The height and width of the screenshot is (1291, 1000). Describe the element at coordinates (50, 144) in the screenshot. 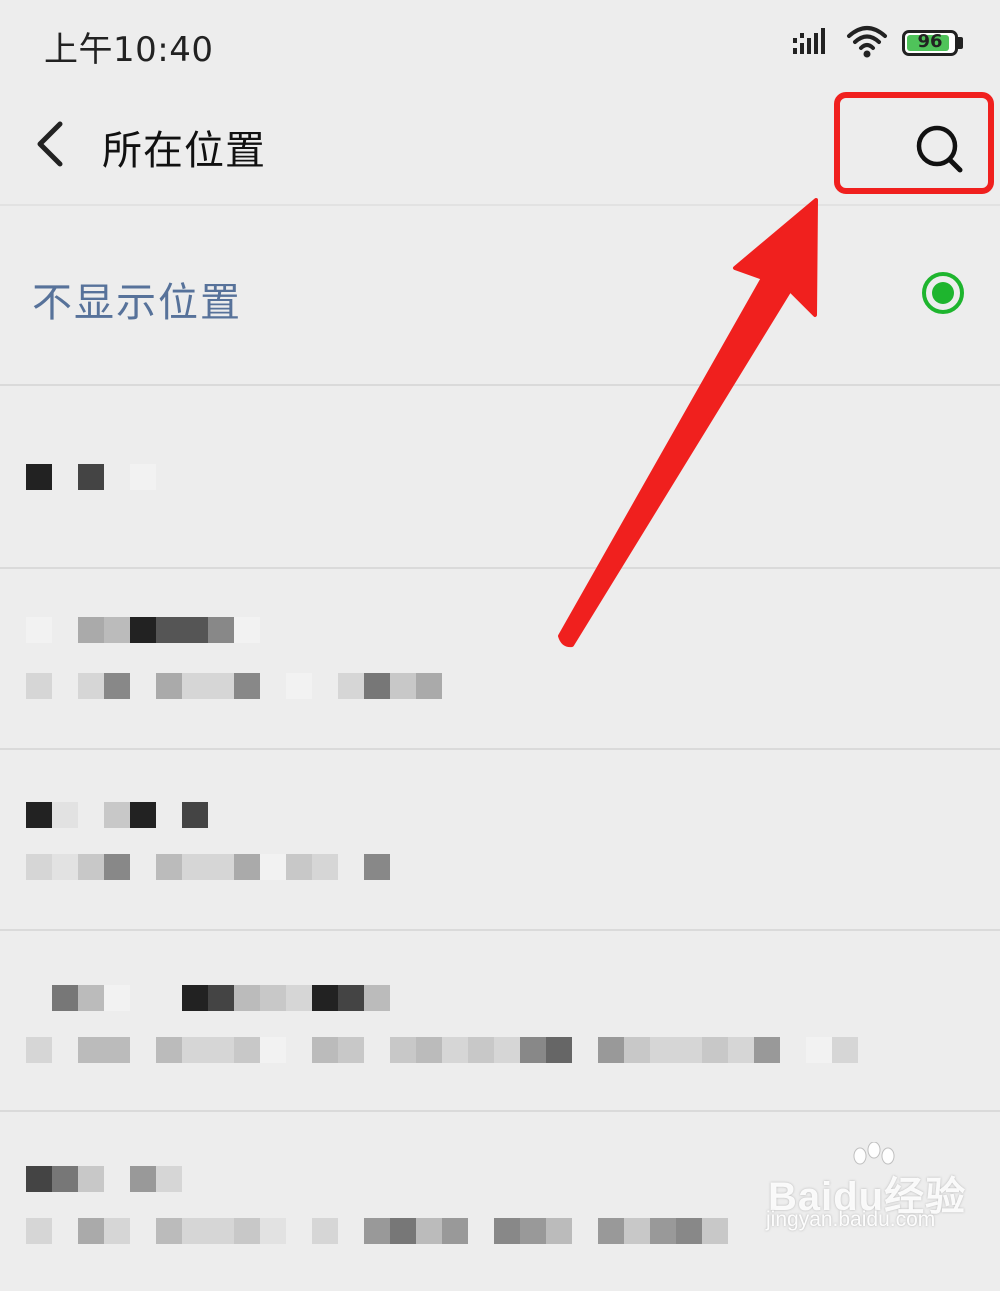

I see `back-icon` at that location.